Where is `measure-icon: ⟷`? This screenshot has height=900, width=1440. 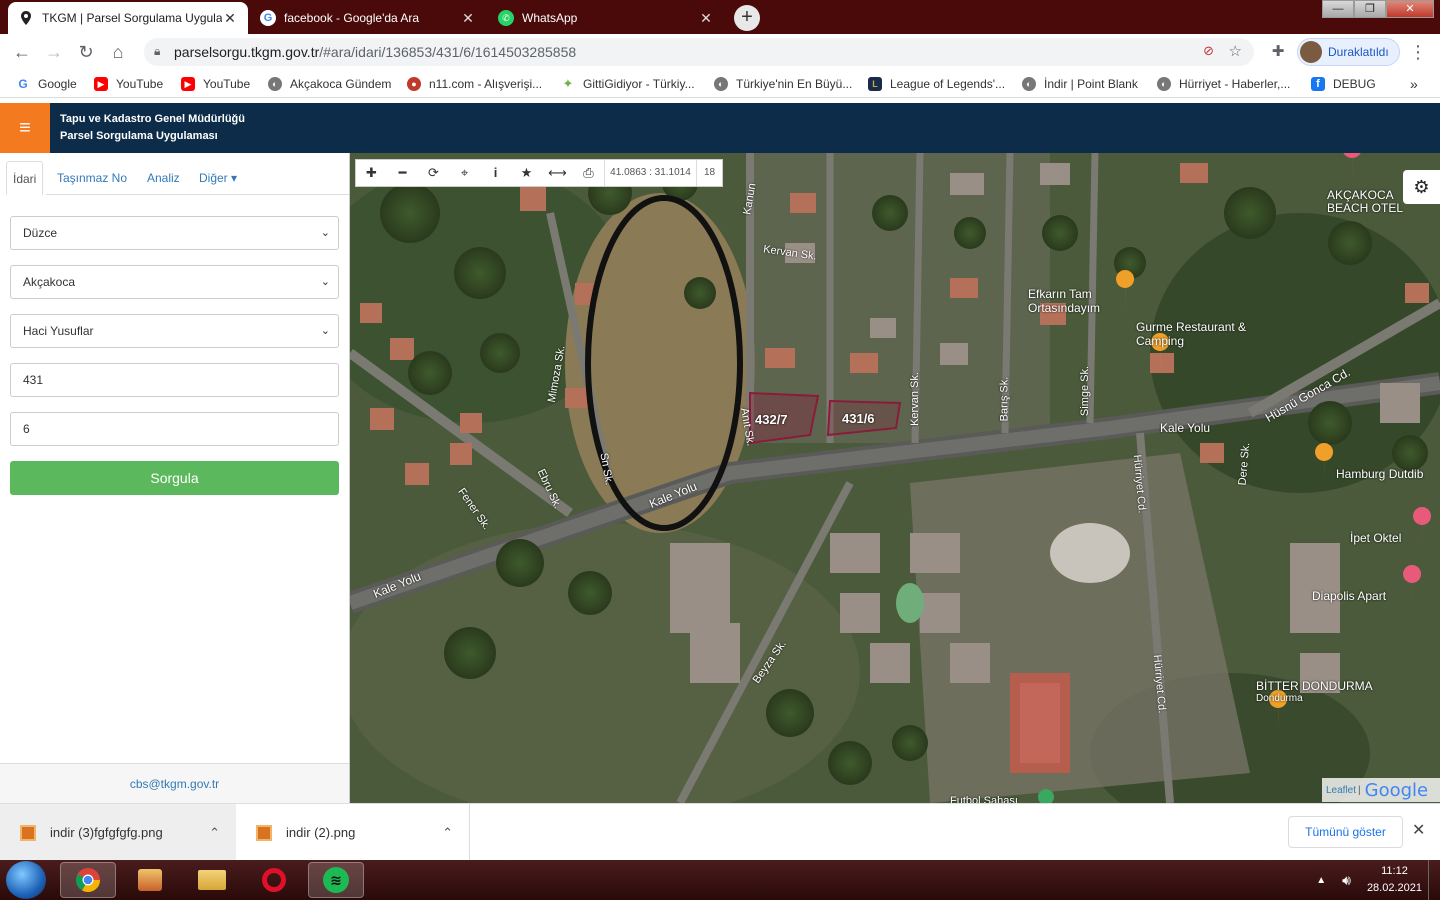 measure-icon: ⟷ is located at coordinates (557, 173).